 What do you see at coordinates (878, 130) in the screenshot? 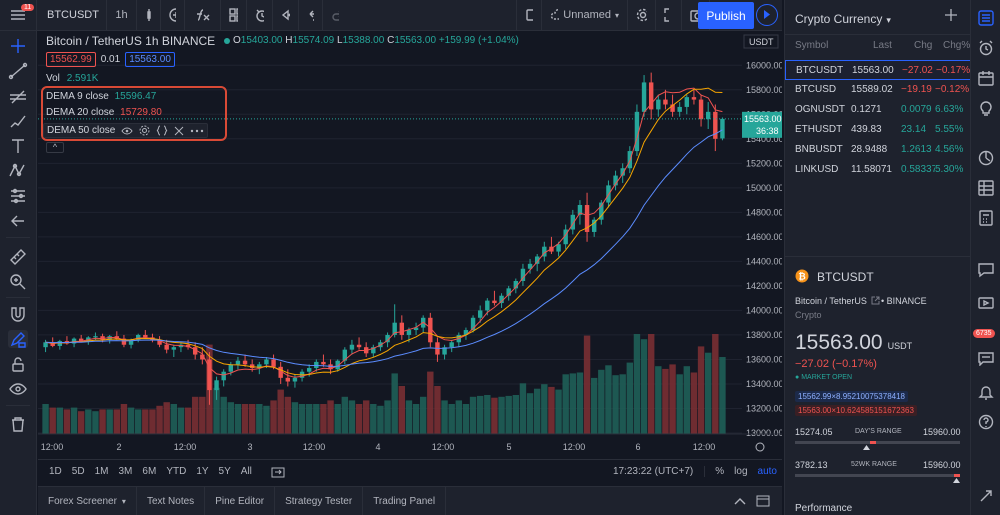
I see `watchlist-row: ETHUSDT 439.83 23.14 5.55%` at bounding box center [878, 130].